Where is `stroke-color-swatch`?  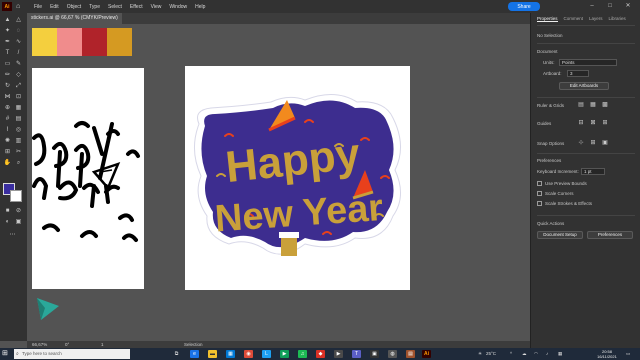
stroke-color-swatch is located at coordinates (16, 196).